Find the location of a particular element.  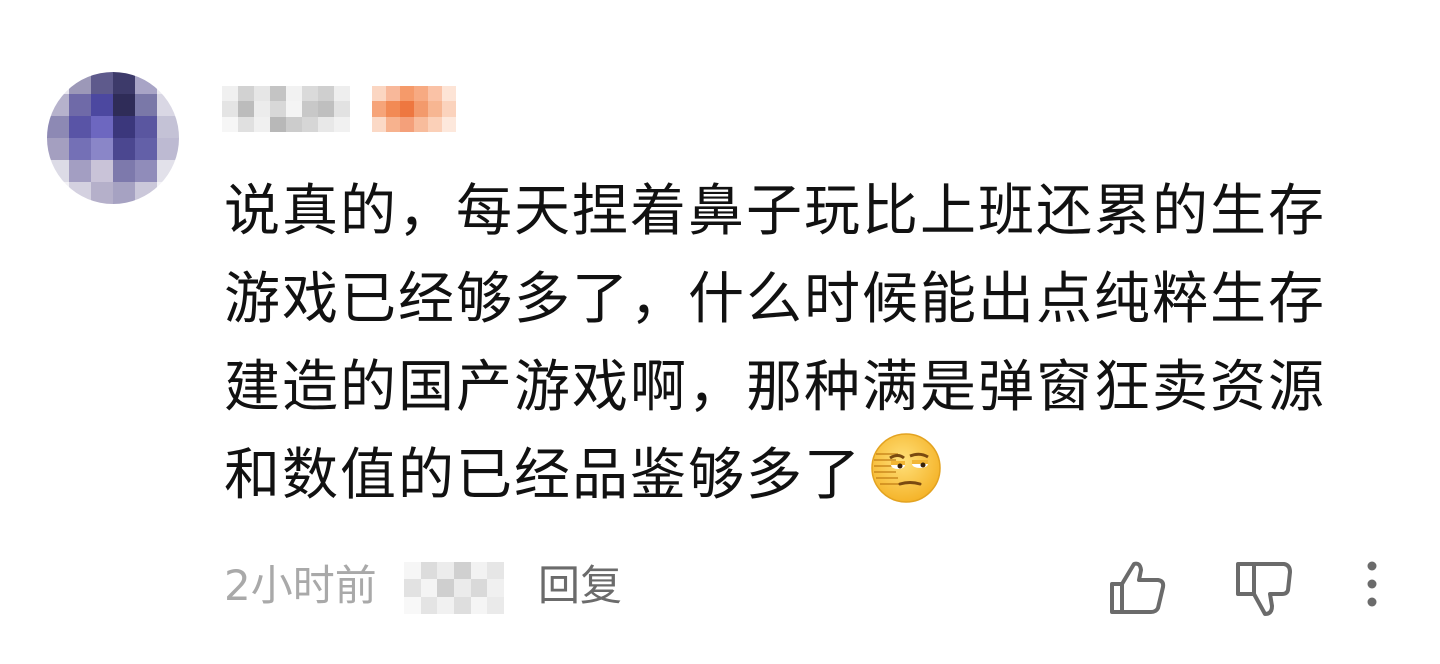

comment-text-line: 游戏已经够多了，什么时候能出点纯粹生存 is located at coordinates (775, 299).